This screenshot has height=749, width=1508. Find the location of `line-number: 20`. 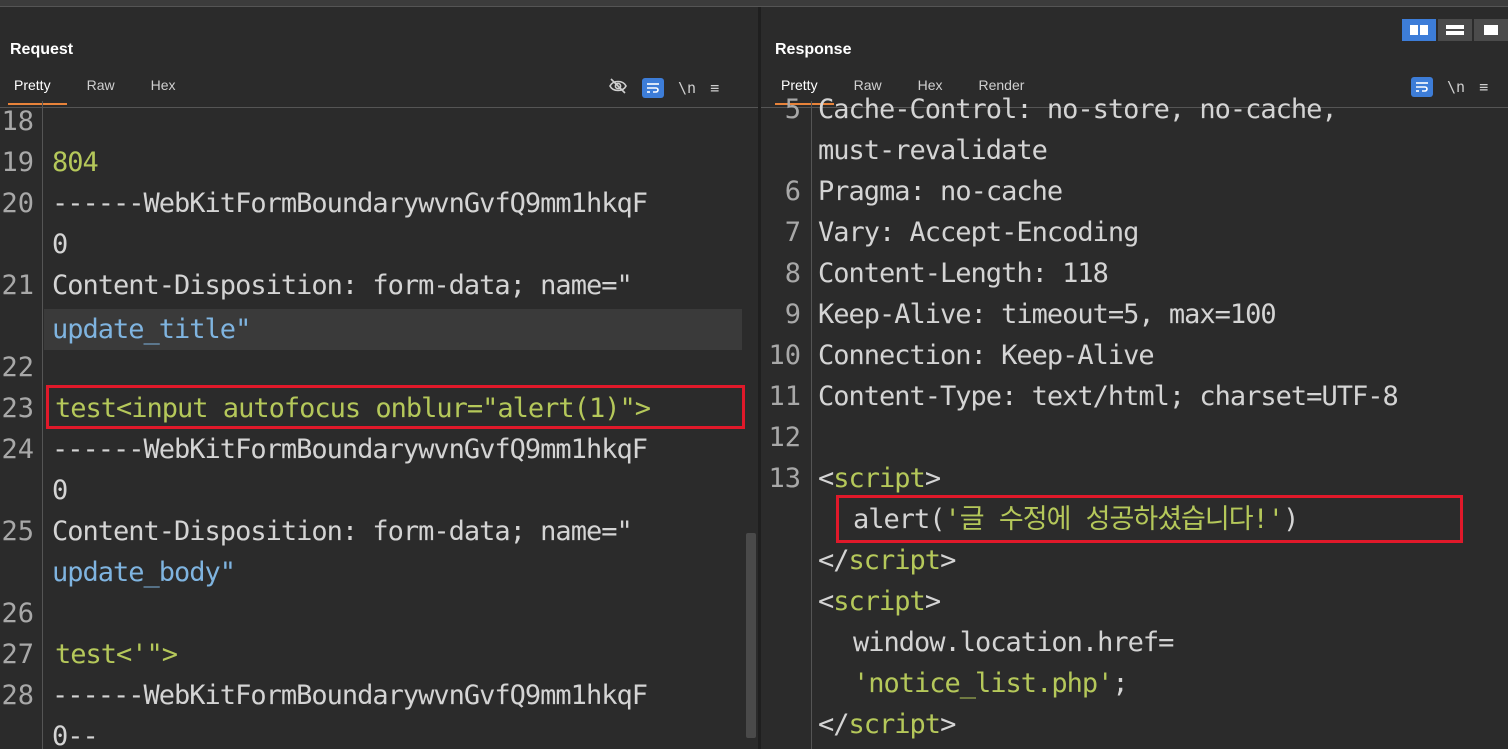

line-number: 20 is located at coordinates (17, 203).